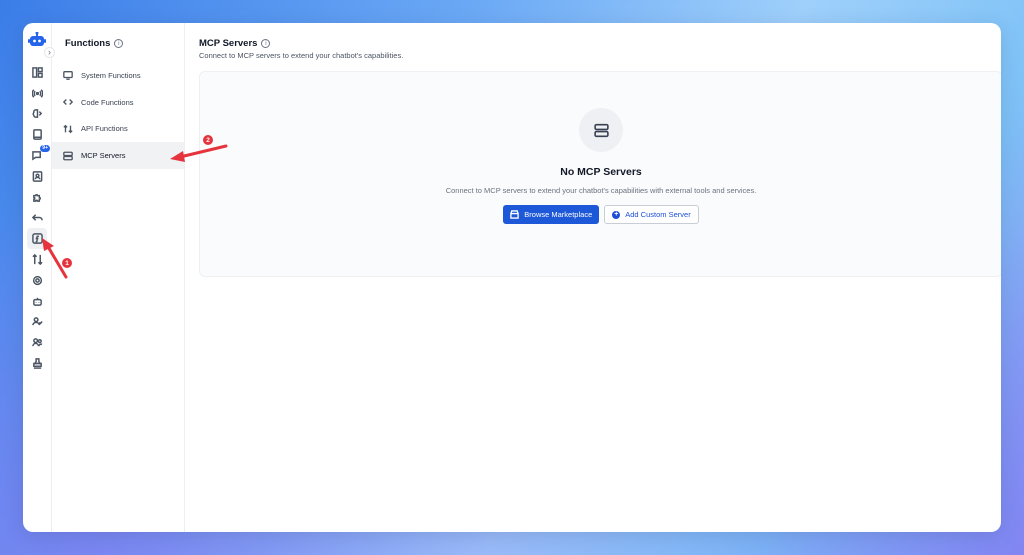  Describe the element at coordinates (600, 43) in the screenshot. I see `page-title: MCP Servers i` at that location.